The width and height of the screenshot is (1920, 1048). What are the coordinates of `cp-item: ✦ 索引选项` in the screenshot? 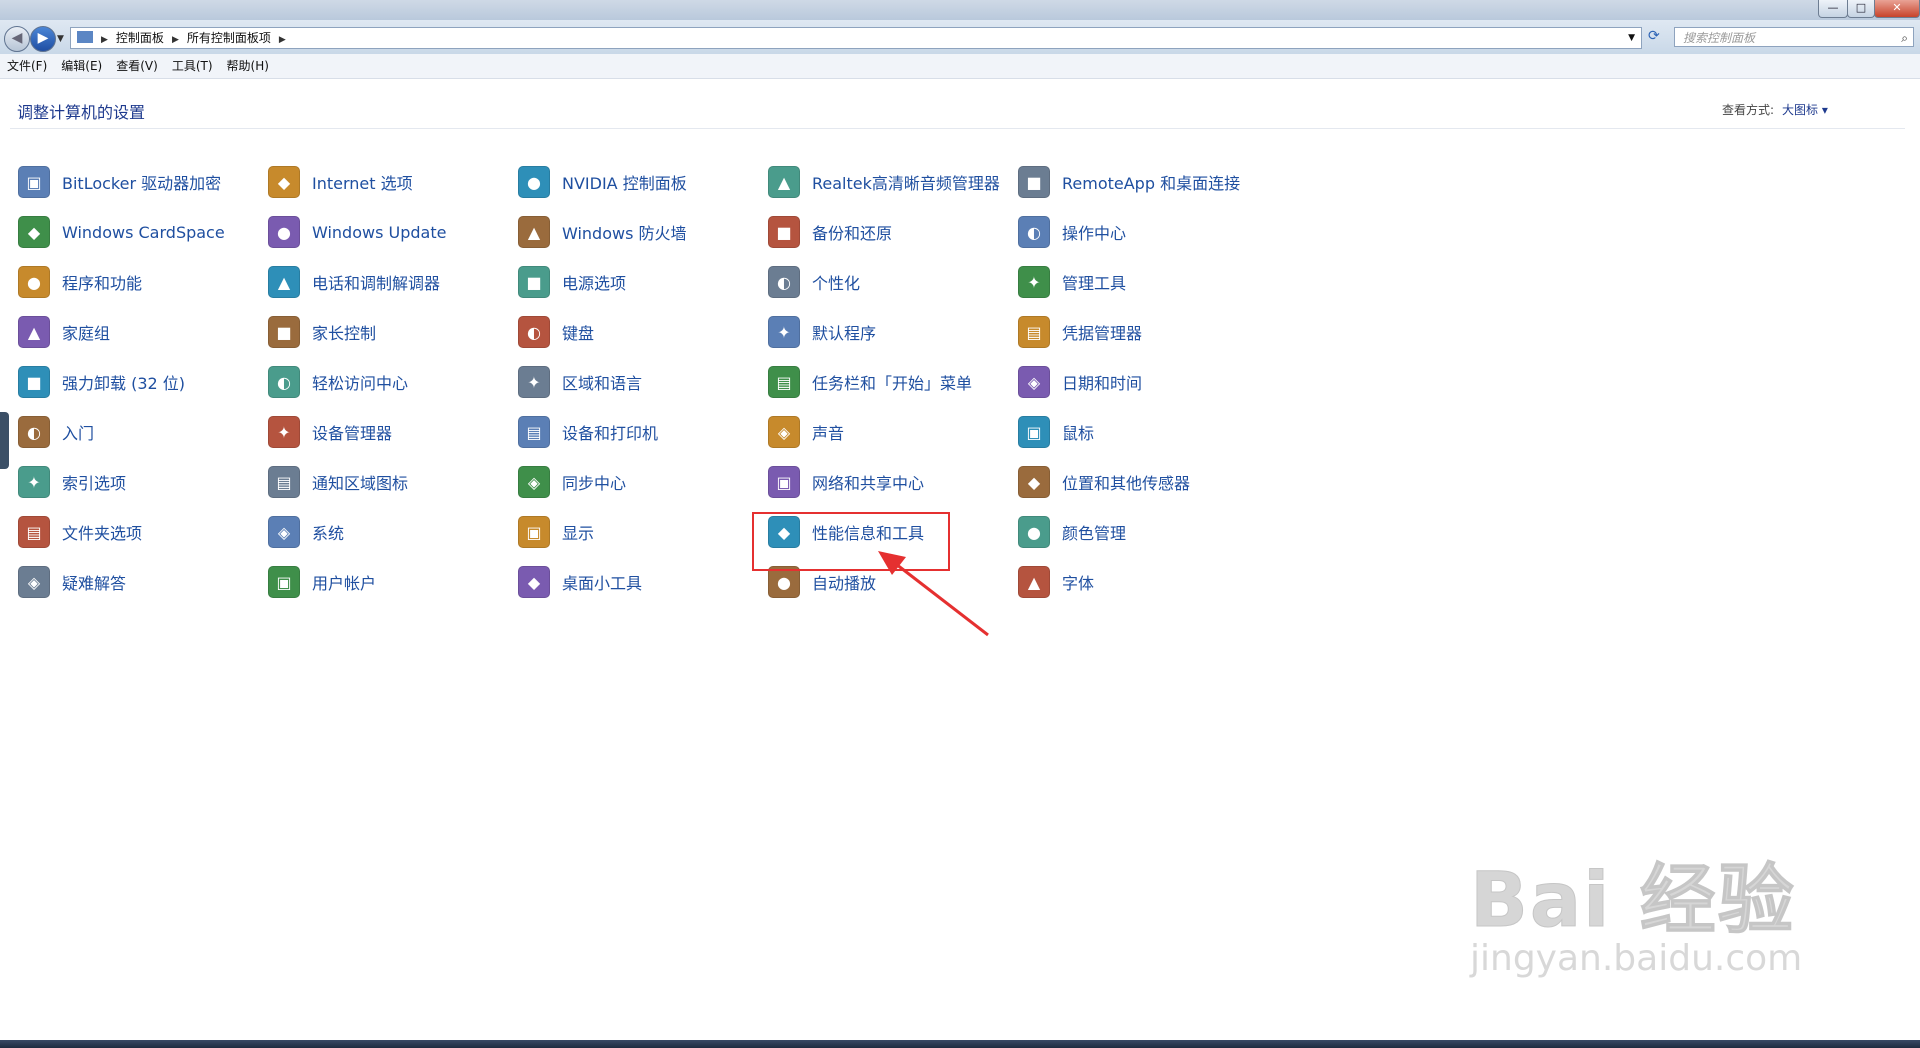 It's located at (72, 482).